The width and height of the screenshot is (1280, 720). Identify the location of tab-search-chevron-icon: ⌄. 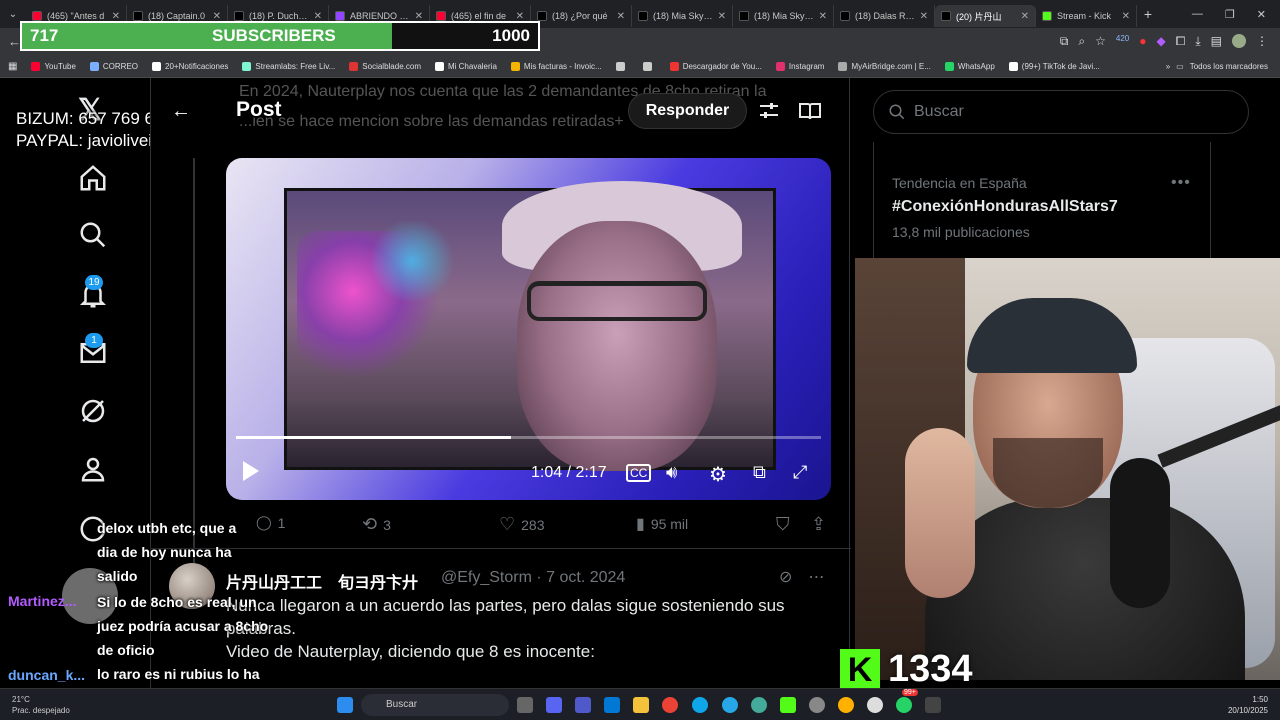
(13, 14).